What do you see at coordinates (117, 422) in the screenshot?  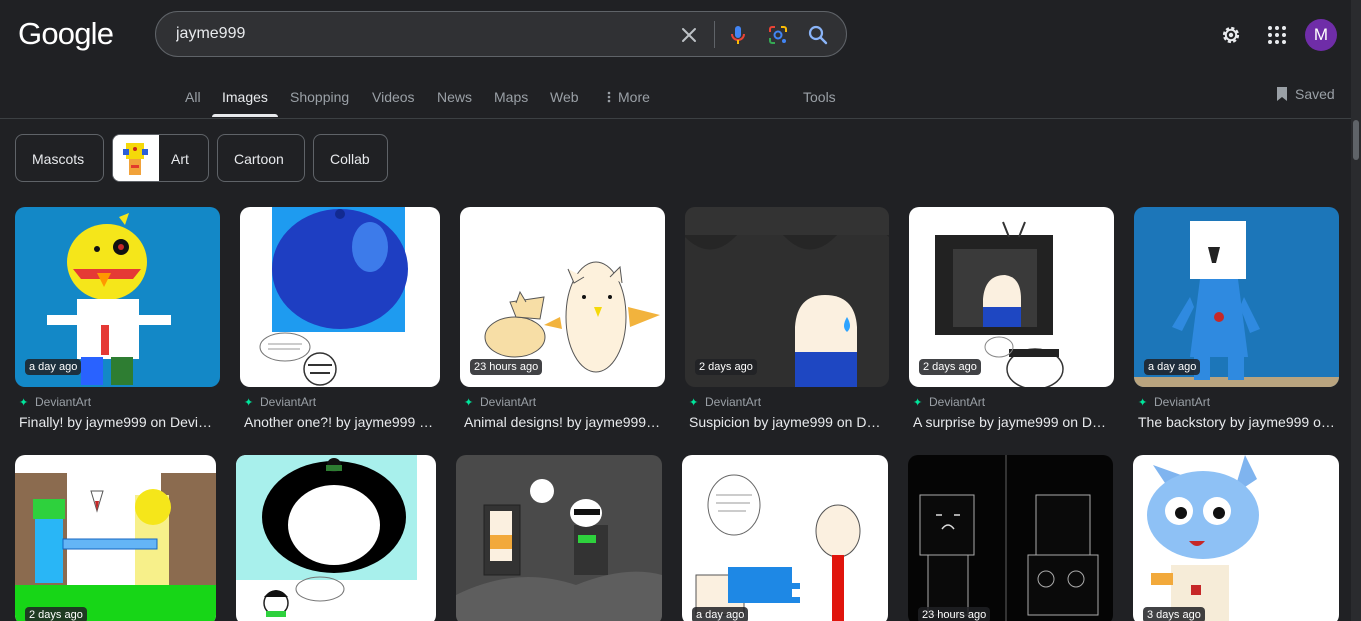 I see `result-title: Finally! by jayme999 on DeviantArt` at bounding box center [117, 422].